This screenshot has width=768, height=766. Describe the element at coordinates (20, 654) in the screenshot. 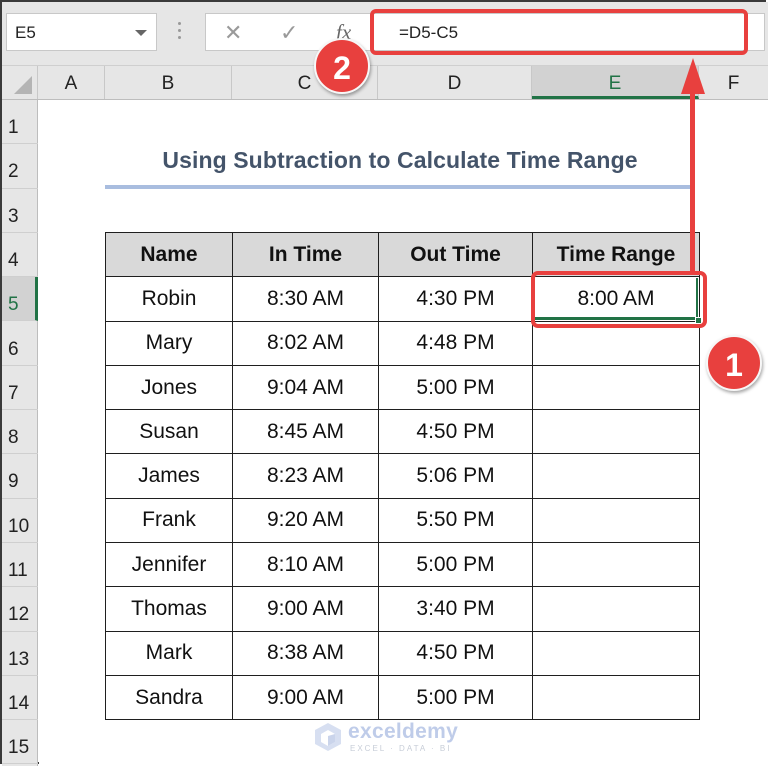

I see `row-header-13: 13` at that location.